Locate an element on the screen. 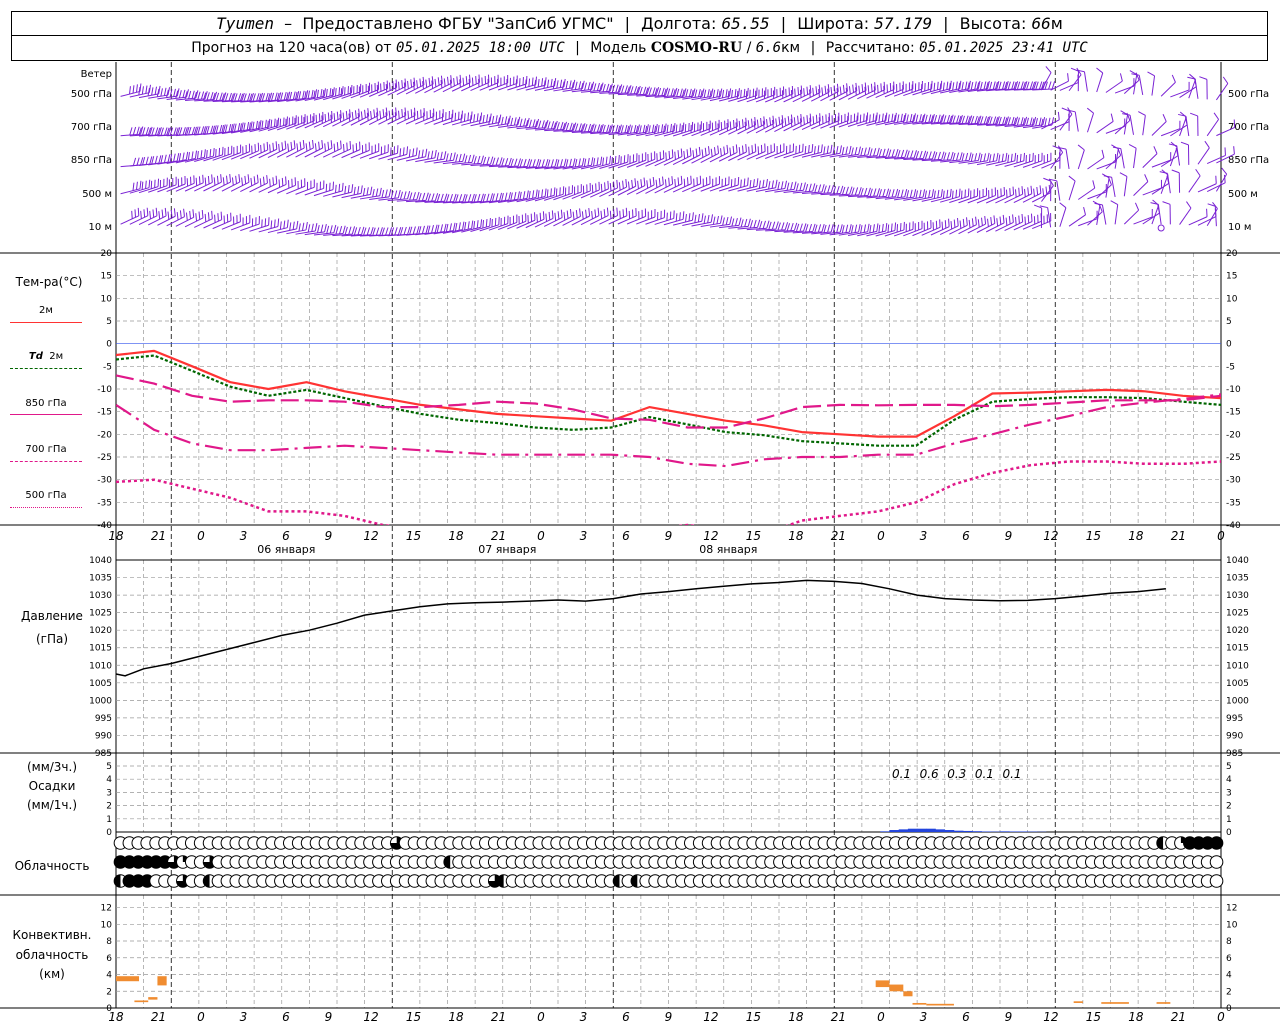  temp-xtick: 18 is located at coordinates (456, 536).